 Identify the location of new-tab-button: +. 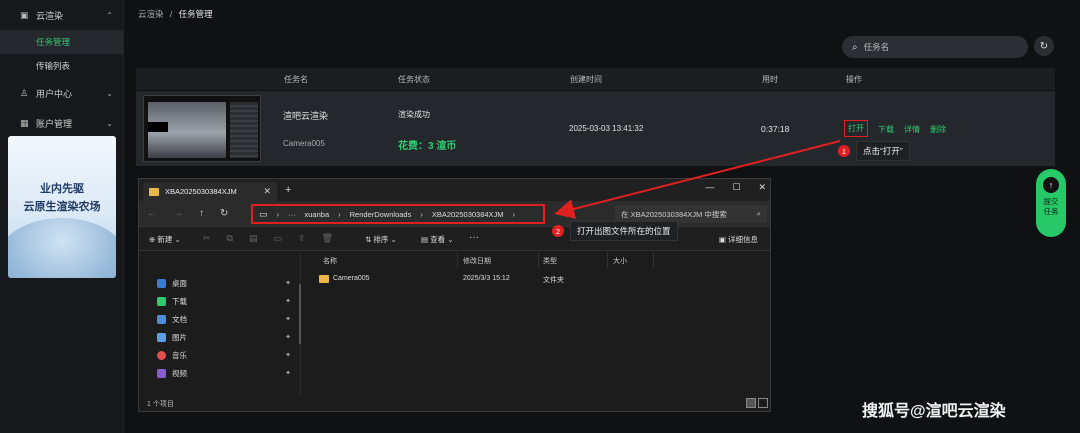
(288, 190).